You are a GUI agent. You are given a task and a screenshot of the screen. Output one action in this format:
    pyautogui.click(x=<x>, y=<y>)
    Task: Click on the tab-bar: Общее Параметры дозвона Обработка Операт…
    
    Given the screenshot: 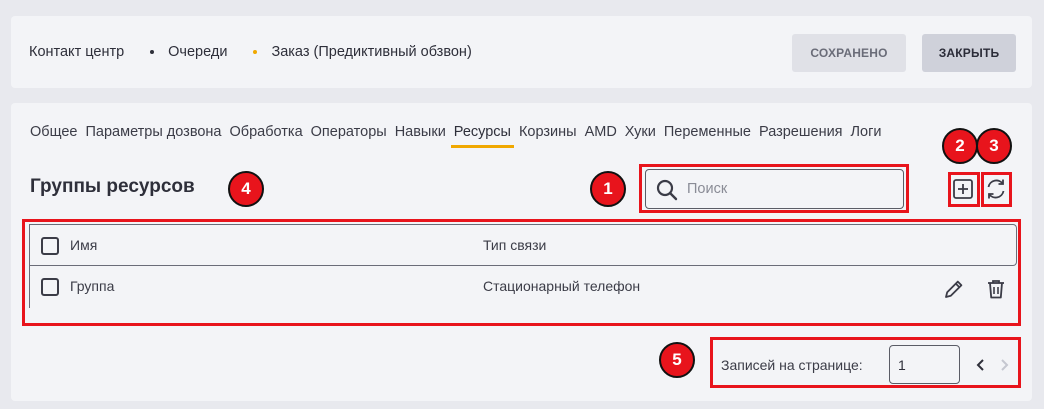 What is the action you would take?
    pyautogui.click(x=495, y=136)
    